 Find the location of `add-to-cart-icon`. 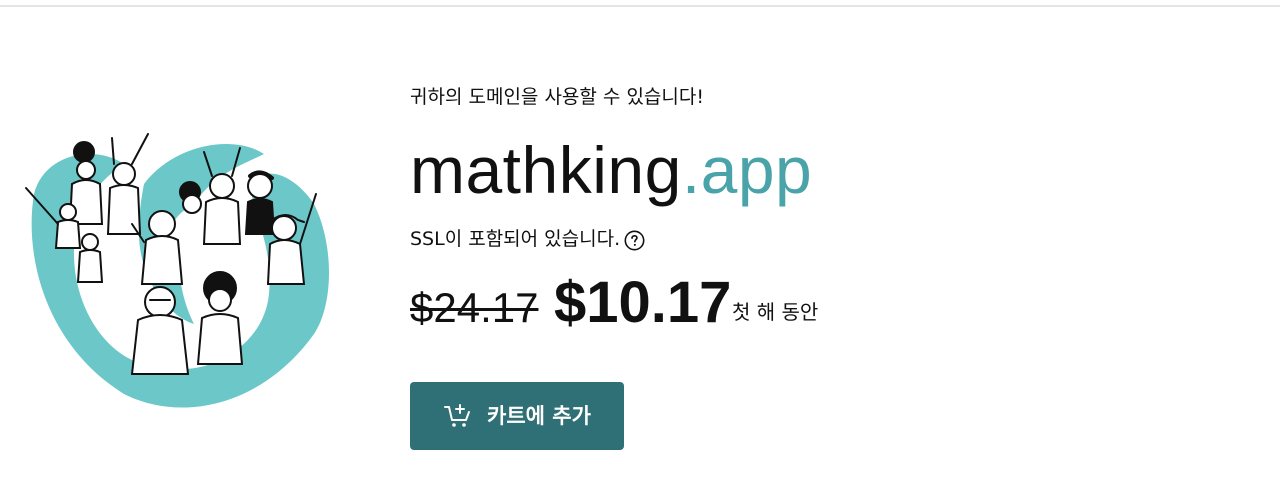

add-to-cart-icon is located at coordinates (457, 415).